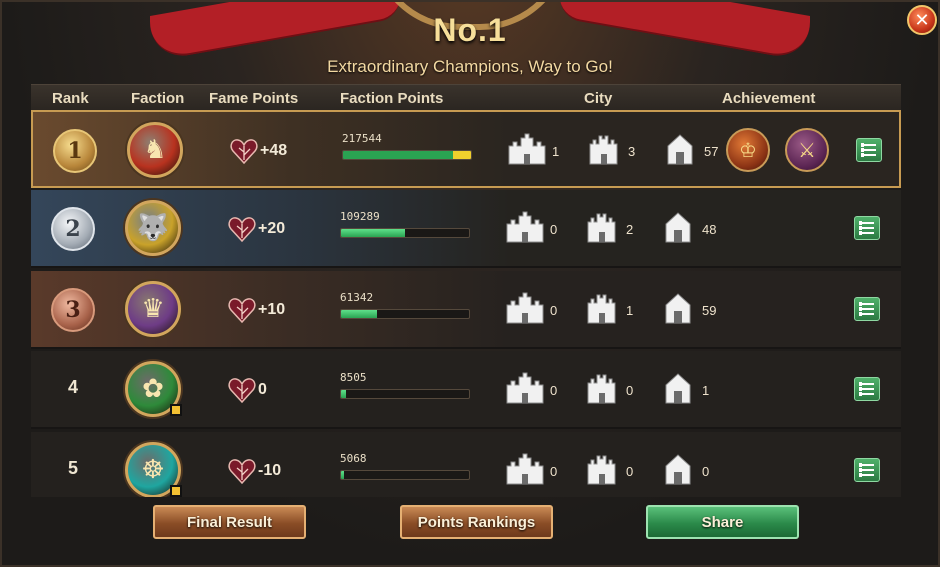 This screenshot has height=567, width=940. What do you see at coordinates (272, 309) in the screenshot?
I see `fame-points-value: +10` at bounding box center [272, 309].